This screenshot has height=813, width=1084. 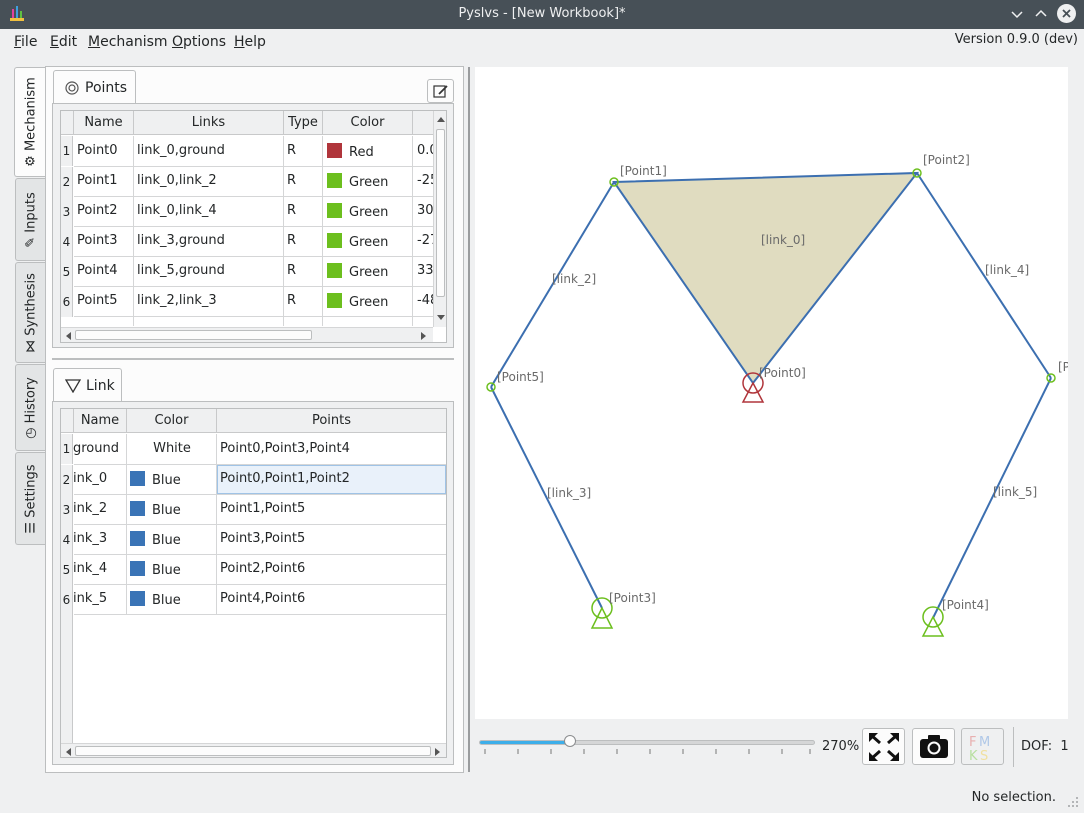 What do you see at coordinates (181, 150) in the screenshot?
I see `point-links: link_0,ground` at bounding box center [181, 150].